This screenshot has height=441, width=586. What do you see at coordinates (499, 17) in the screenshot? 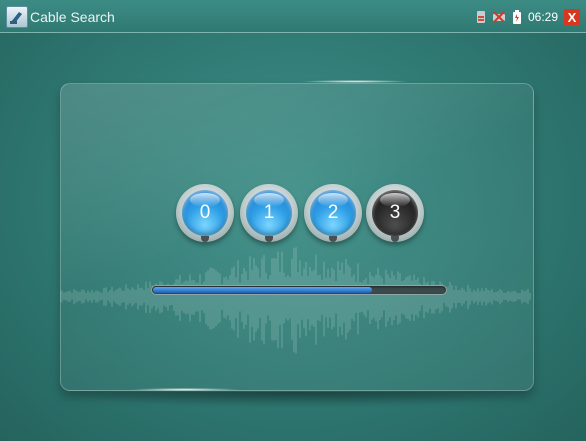
I see `network-disconnected-icon` at bounding box center [499, 17].